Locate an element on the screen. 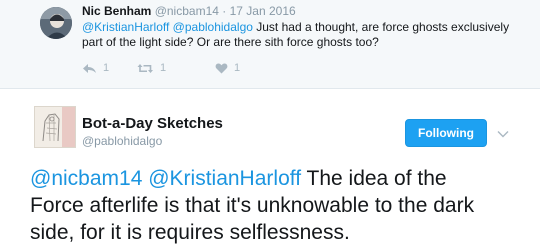  reply-date: 17 Jan 2016 is located at coordinates (263, 11).